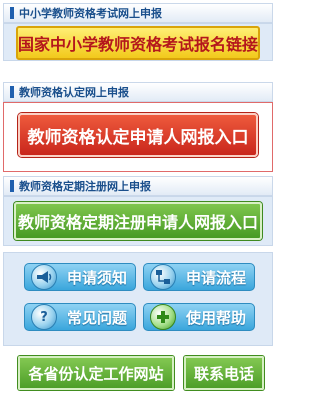  I want to click on section-header-exam: 中小学教师资格考试网上申报, so click(138, 13).